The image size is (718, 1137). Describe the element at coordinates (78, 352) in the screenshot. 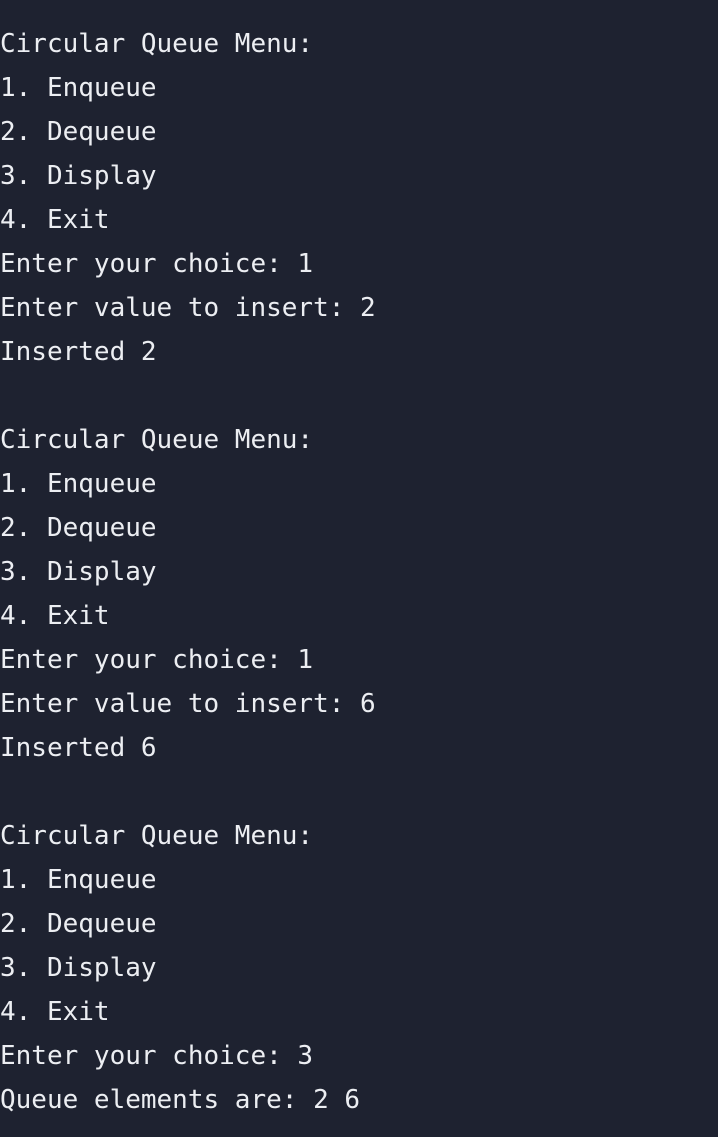

I see `insert-result: Inserted 2` at that location.